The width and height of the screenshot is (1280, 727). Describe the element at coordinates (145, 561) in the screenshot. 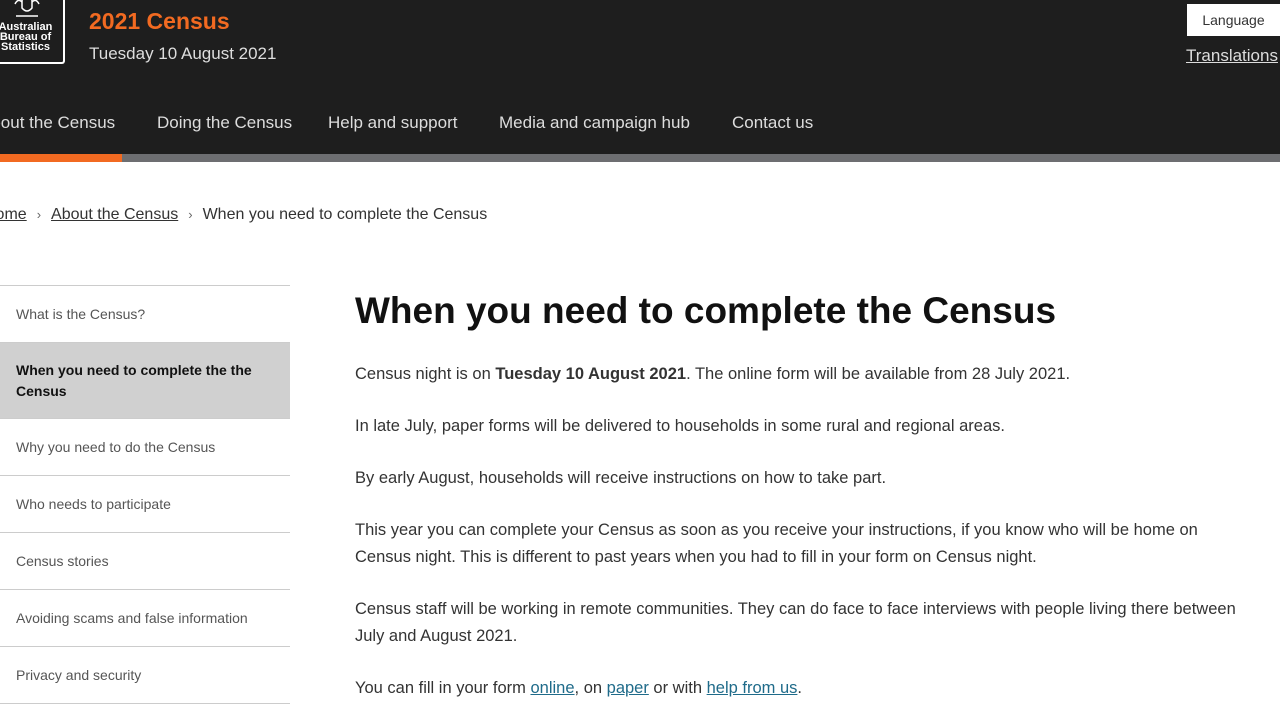

I see `sidebar-item-stories: Census stories` at that location.